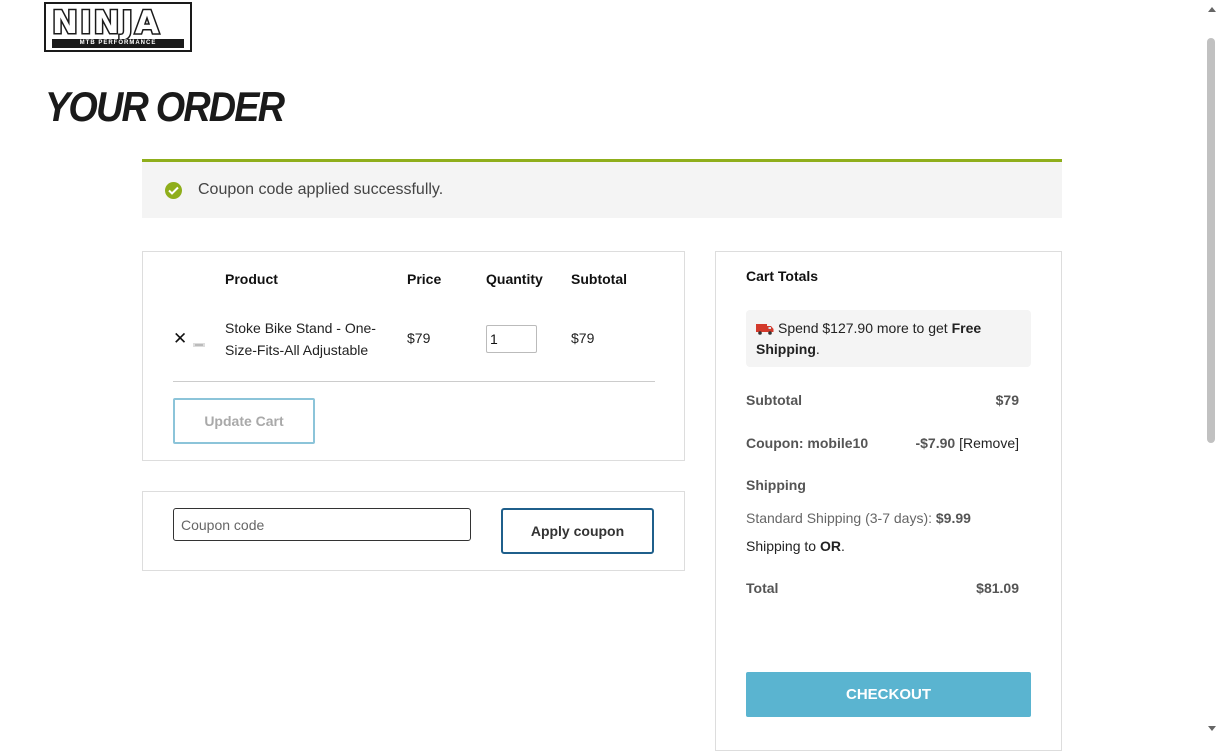  Describe the element at coordinates (118, 43) in the screenshot. I see `logo-subtext: MTB PERFORMANCE` at that location.